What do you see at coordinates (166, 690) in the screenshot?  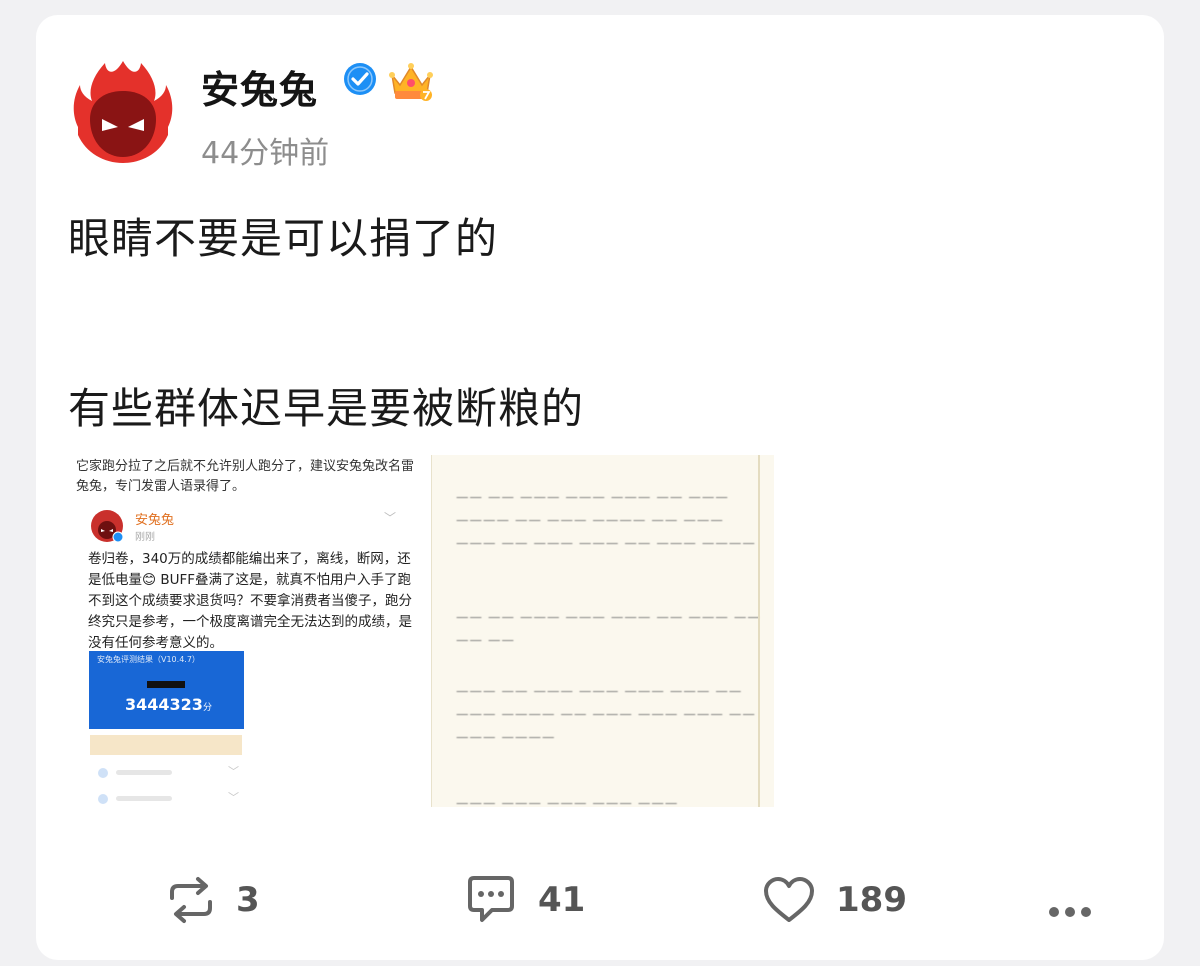 I see `benchmark-screenshot: 安兔兔评测结果（V10.4.7） 3444323分` at bounding box center [166, 690].